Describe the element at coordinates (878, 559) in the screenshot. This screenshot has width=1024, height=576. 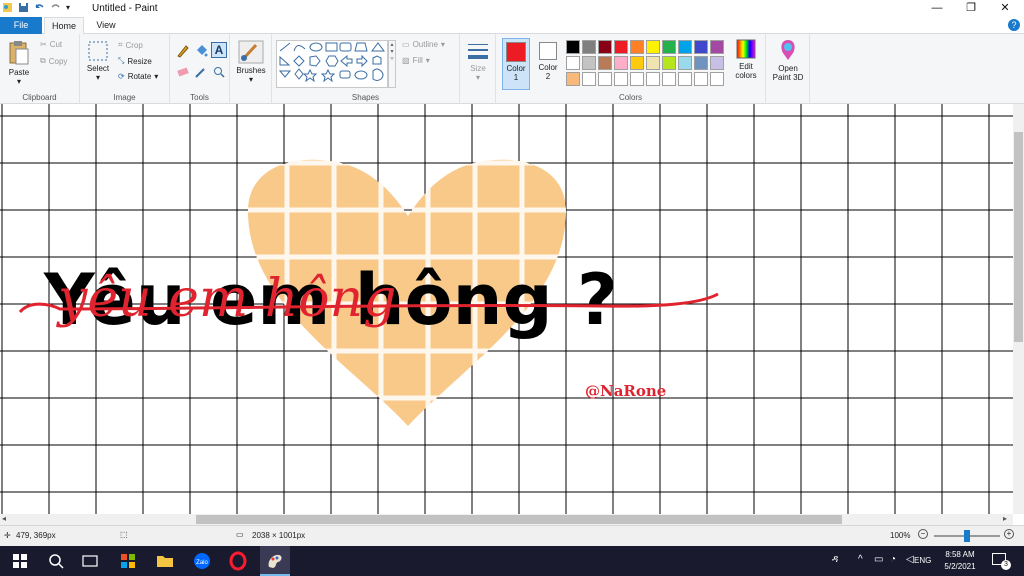
I see `battery-icon: ▭` at that location.